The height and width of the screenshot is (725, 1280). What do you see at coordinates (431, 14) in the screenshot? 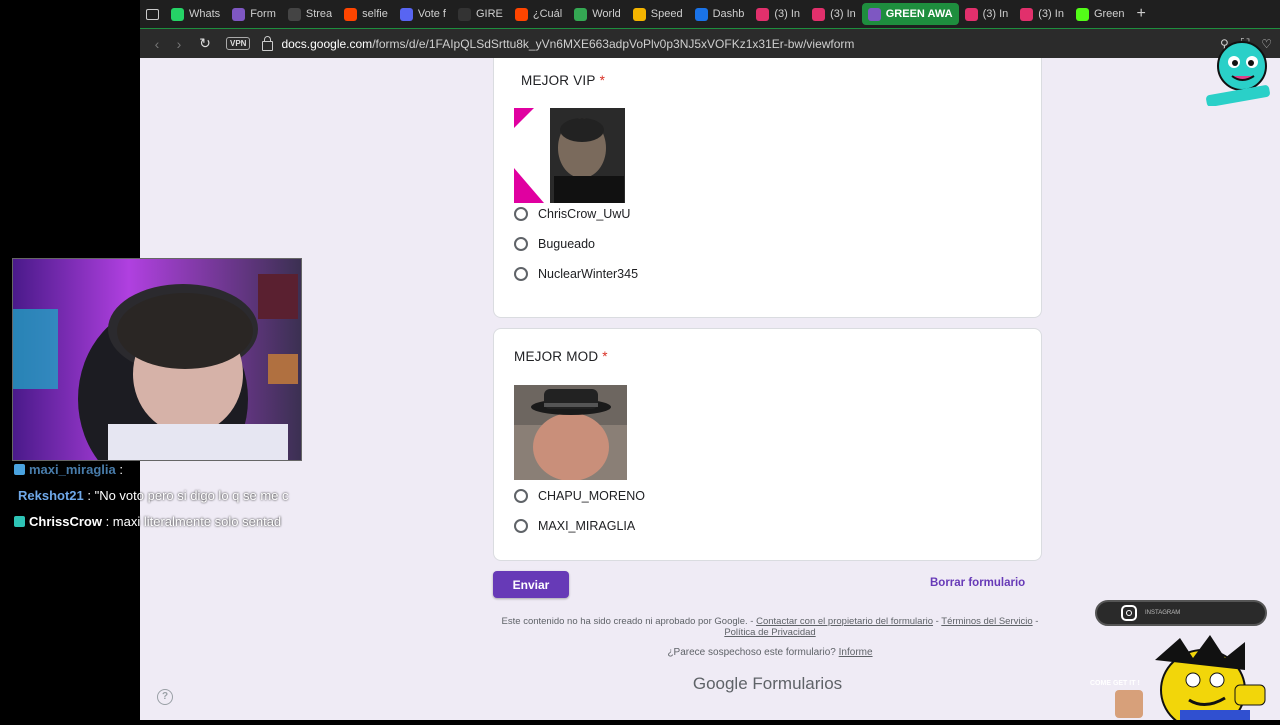
I see `tab-label: Vote f` at bounding box center [431, 14].